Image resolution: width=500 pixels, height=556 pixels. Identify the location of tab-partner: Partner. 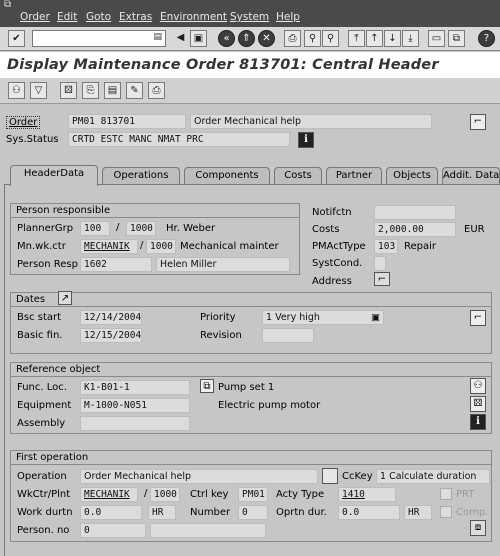
(354, 176).